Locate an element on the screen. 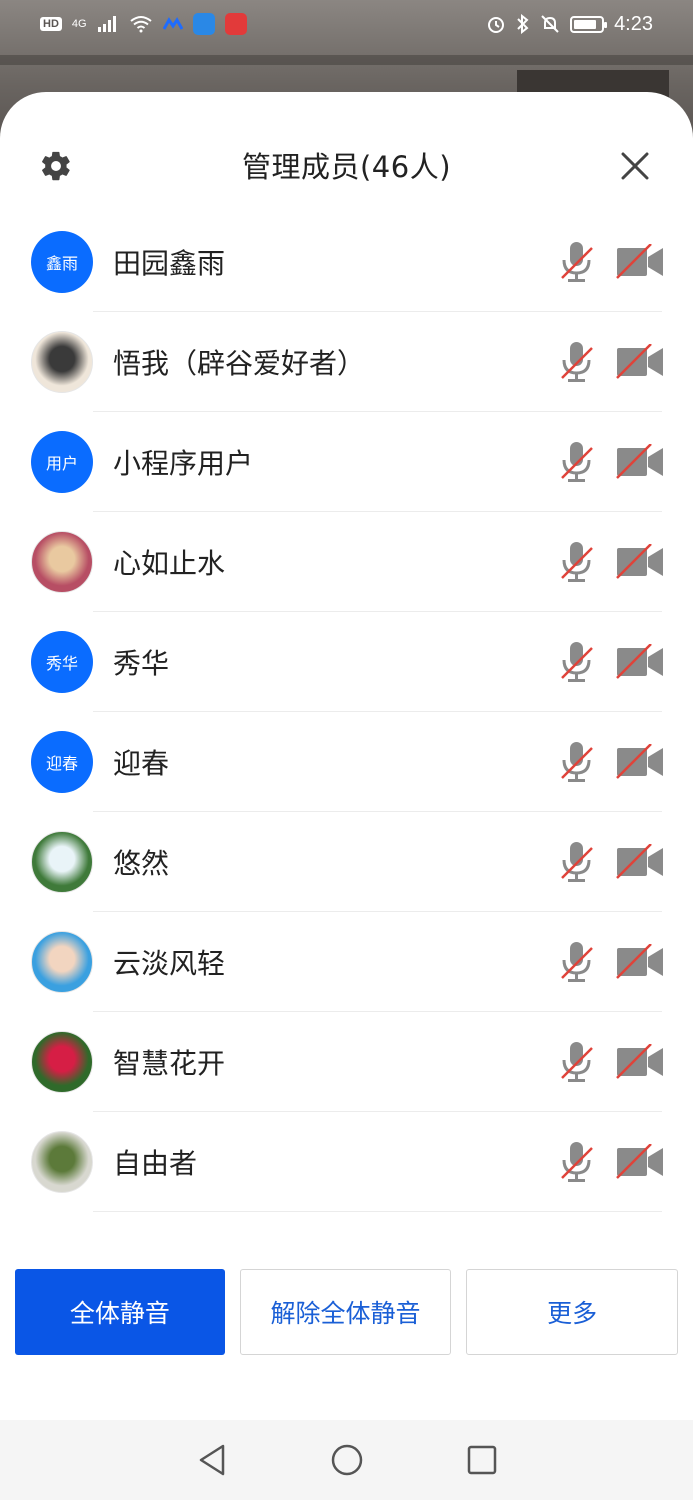 The image size is (693, 1500). member-row: 自由者 is located at coordinates (346, 1162).